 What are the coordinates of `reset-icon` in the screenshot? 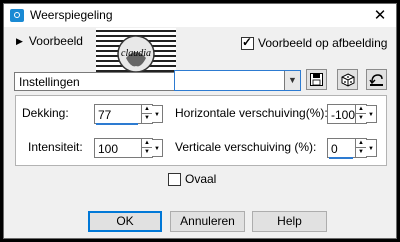 It's located at (376, 79).